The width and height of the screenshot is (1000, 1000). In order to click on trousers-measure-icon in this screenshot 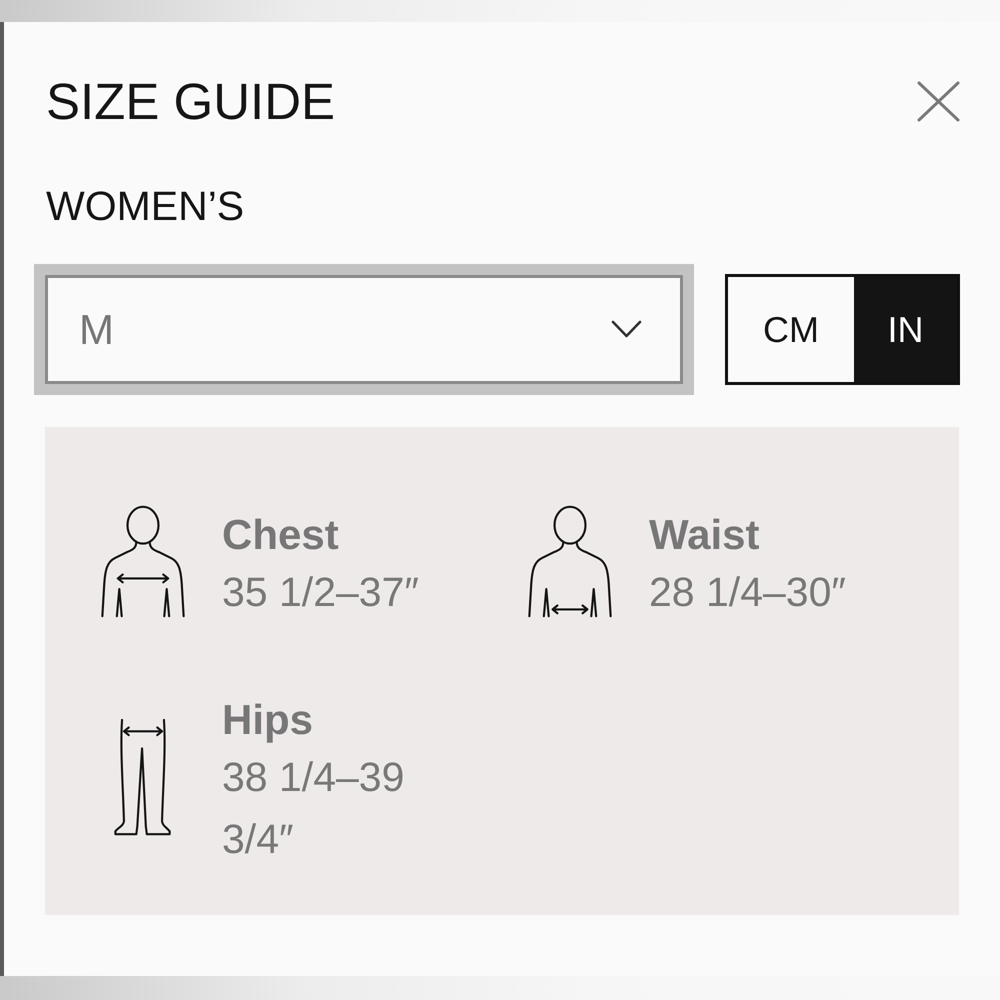, I will do `click(143, 777)`.